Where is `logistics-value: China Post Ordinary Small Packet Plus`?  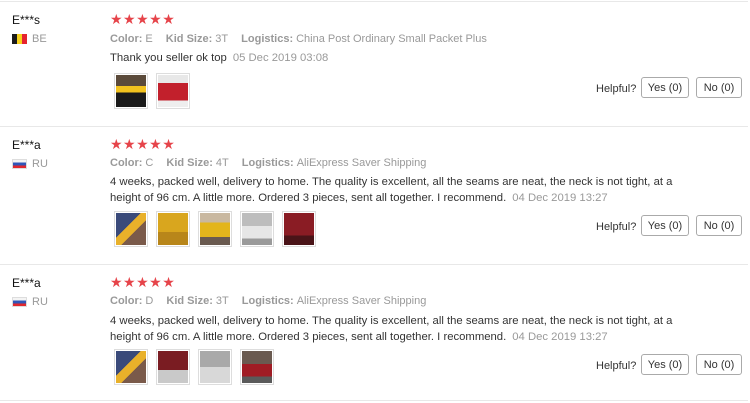
logistics-value: China Post Ordinary Small Packet Plus is located at coordinates (391, 39).